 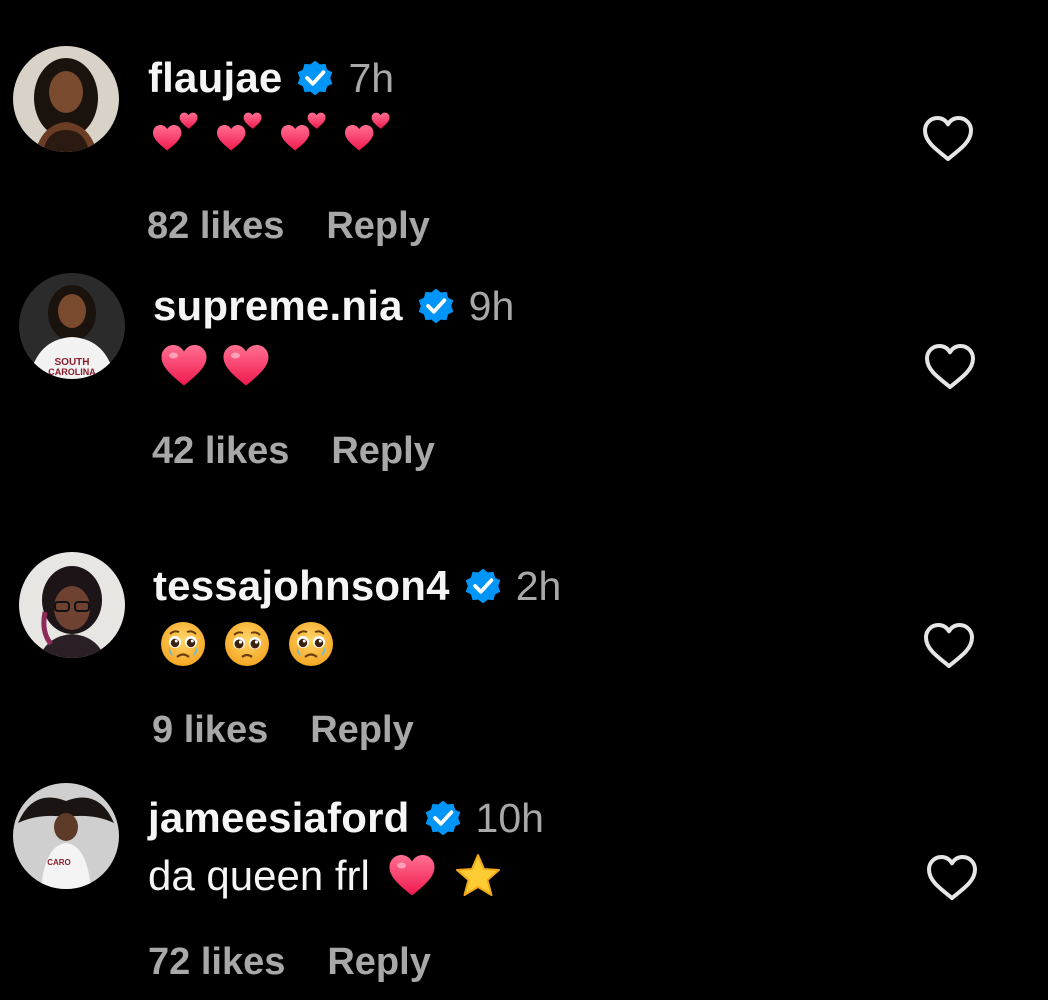 What do you see at coordinates (301, 586) in the screenshot?
I see `username: tessajohnson4` at bounding box center [301, 586].